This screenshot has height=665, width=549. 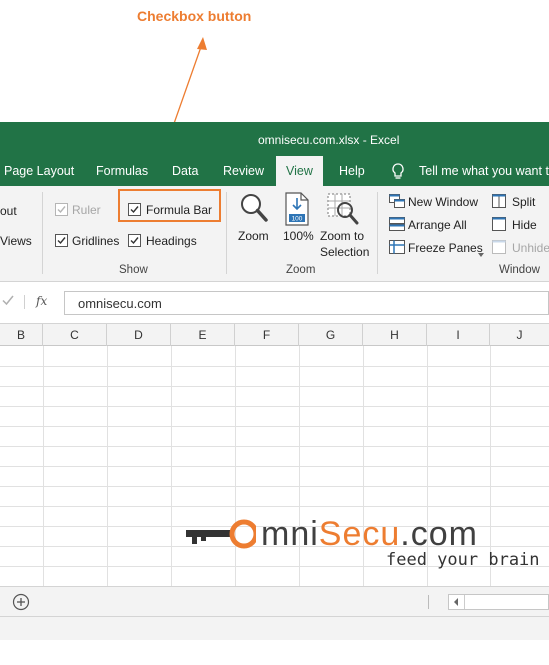 What do you see at coordinates (274, 303) in the screenshot?
I see `formula-bar: fx omnisecu.com` at bounding box center [274, 303].